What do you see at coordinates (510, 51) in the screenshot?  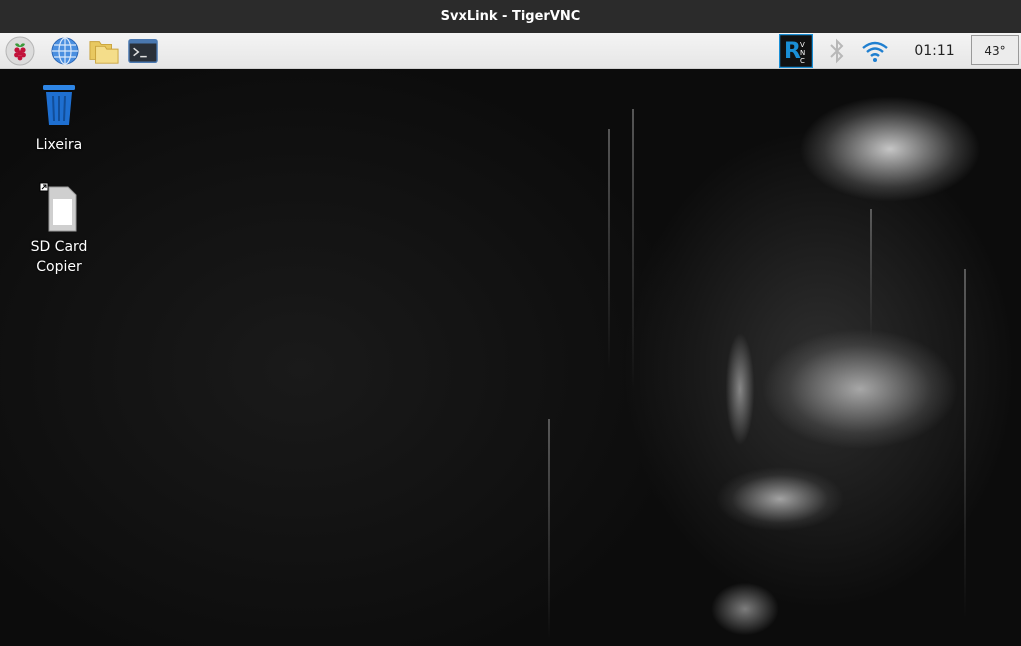 I see `taskbar: R V N C 01:11 43°` at bounding box center [510, 51].